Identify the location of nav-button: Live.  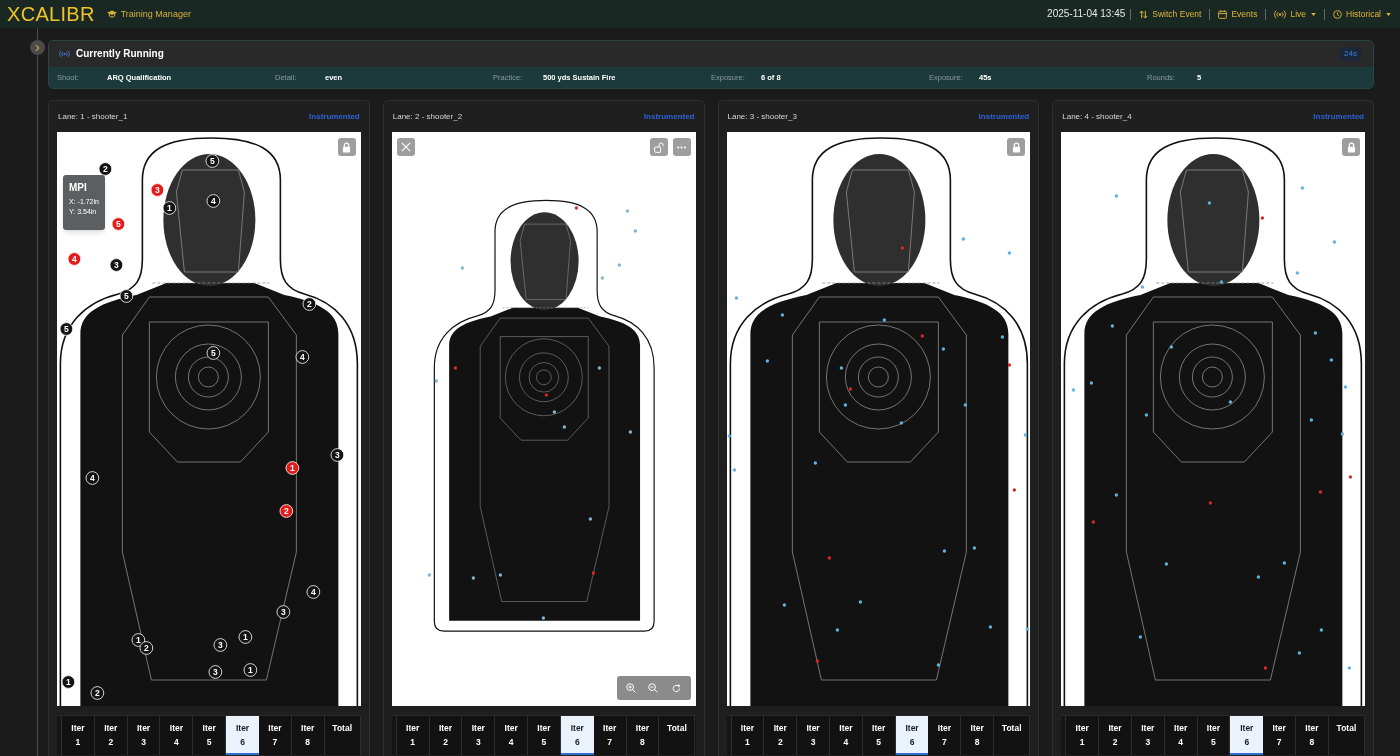
(1295, 14).